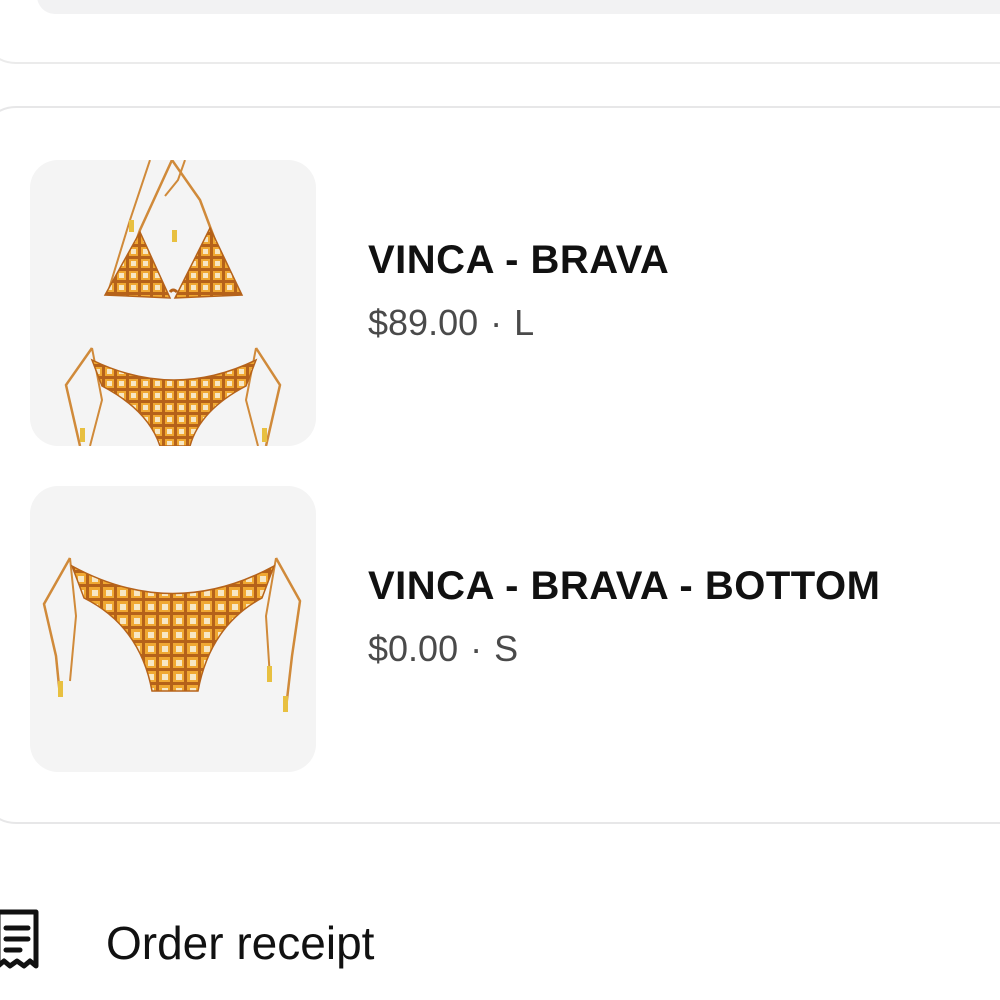  I want to click on bikini-set-image, so click(173, 303).